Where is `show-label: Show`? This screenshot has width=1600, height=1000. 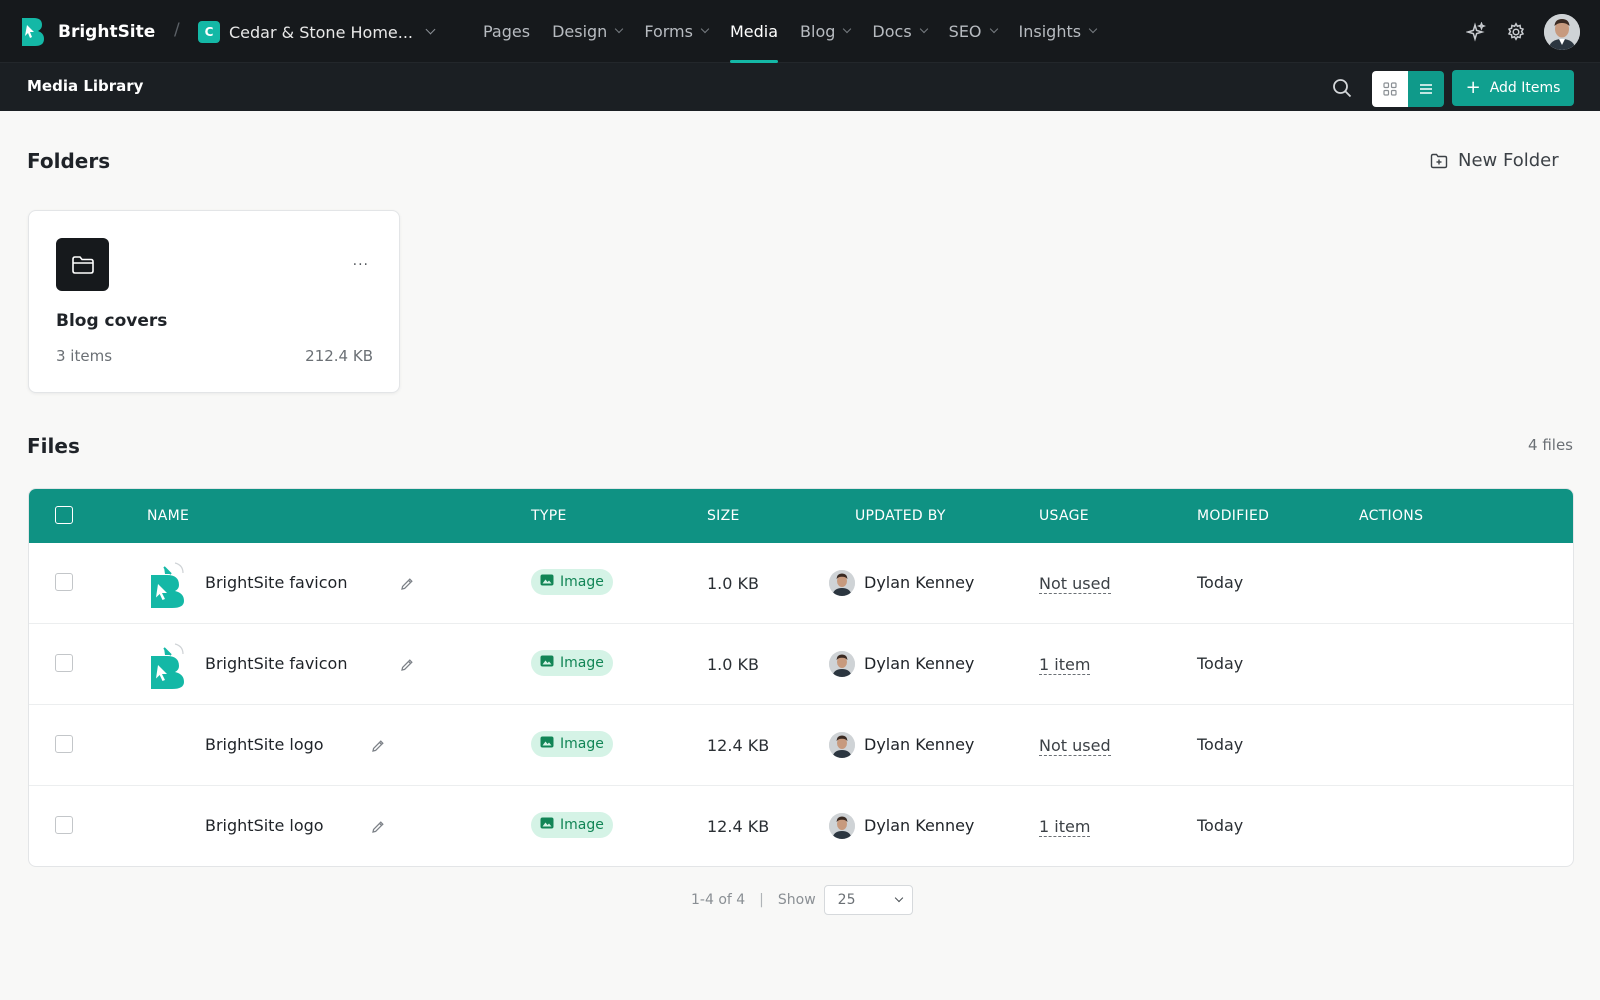 show-label: Show is located at coordinates (796, 900).